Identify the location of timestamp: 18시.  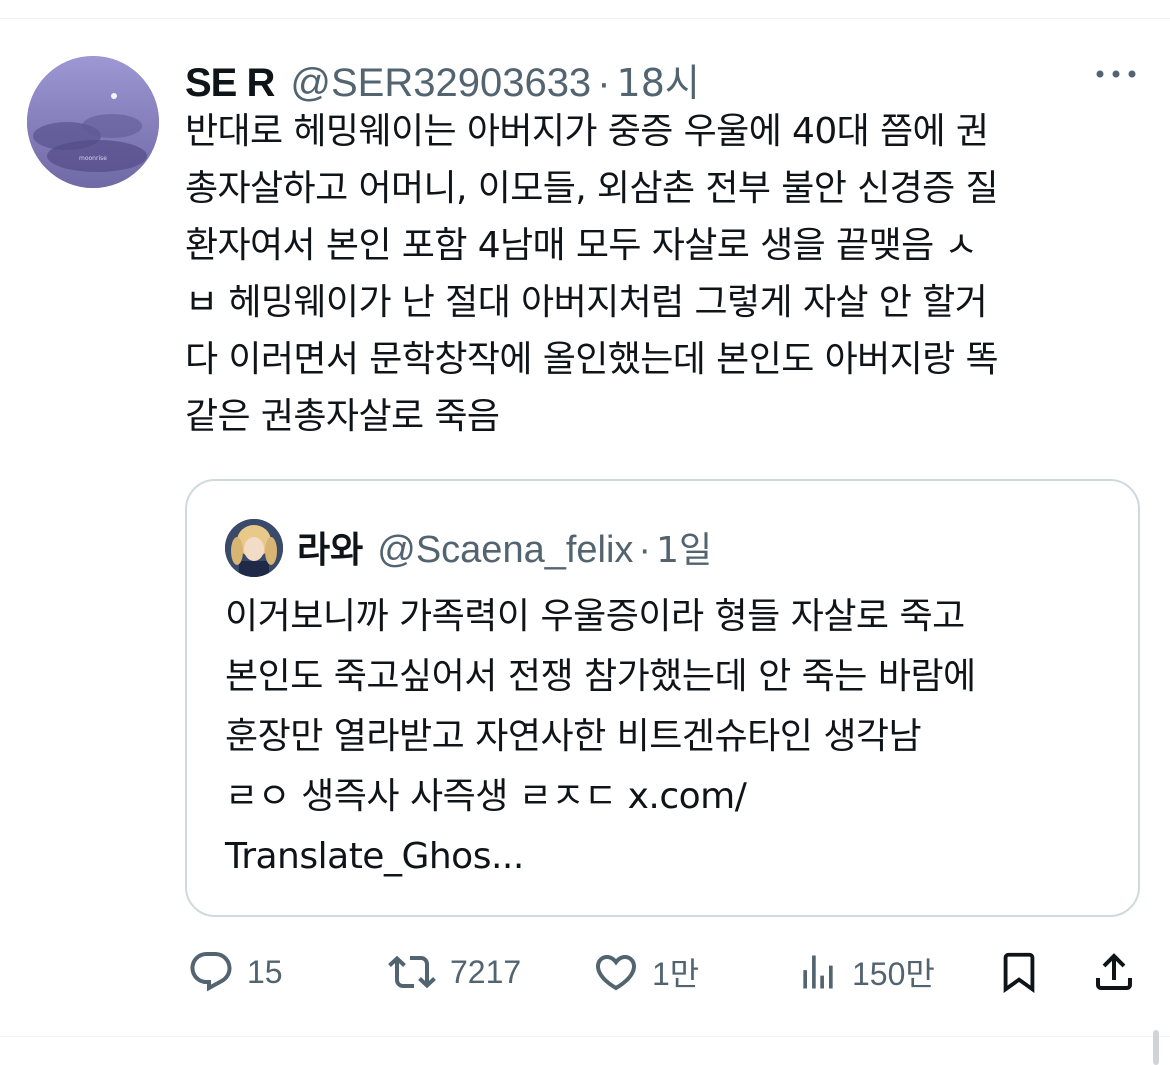
(658, 79).